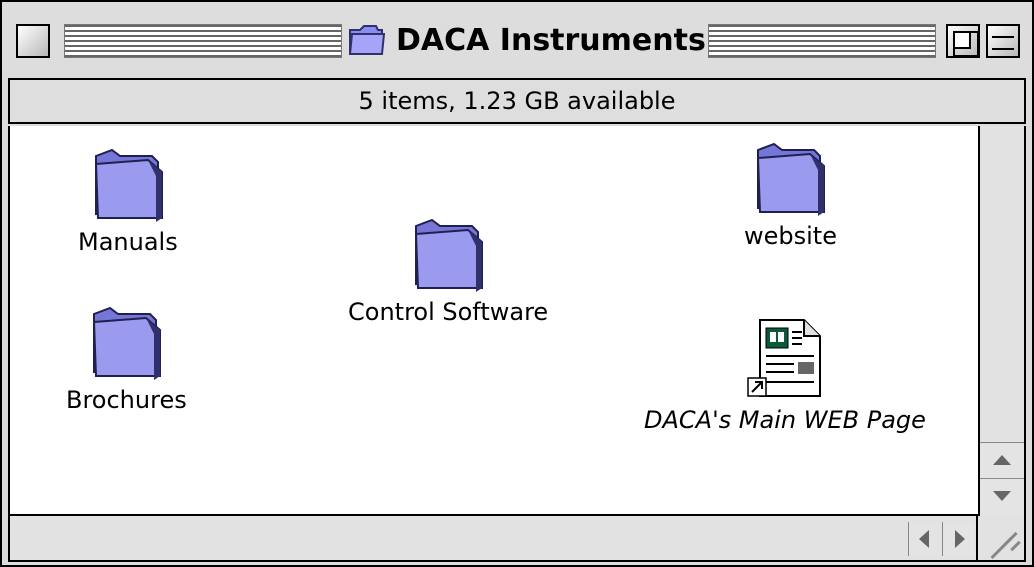 The height and width of the screenshot is (567, 1034). Describe the element at coordinates (785, 420) in the screenshot. I see `item-label: DACA's Main WEB Page` at that location.